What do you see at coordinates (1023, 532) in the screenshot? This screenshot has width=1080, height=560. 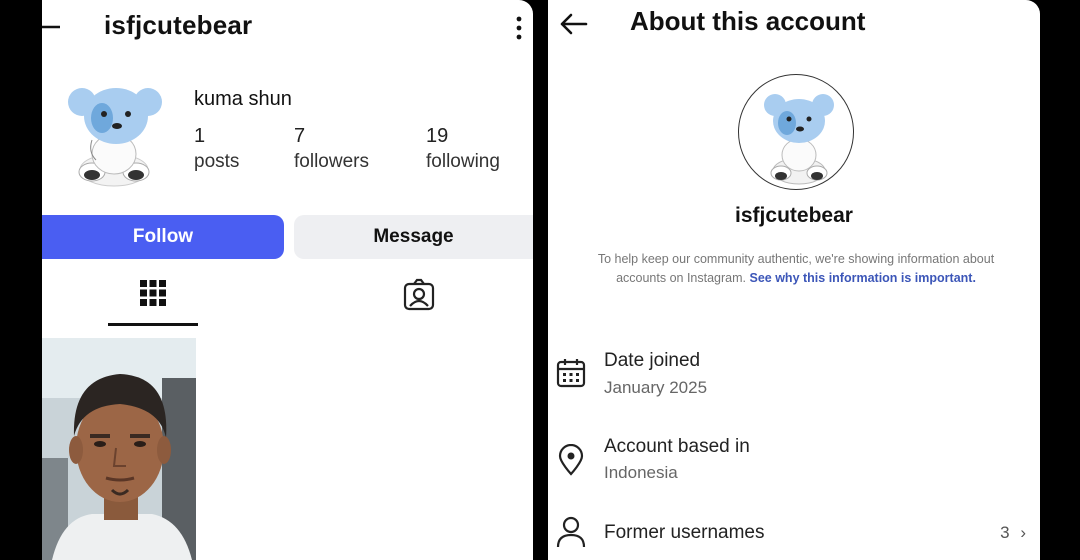 I see `chevron-right-icon: ›` at bounding box center [1023, 532].